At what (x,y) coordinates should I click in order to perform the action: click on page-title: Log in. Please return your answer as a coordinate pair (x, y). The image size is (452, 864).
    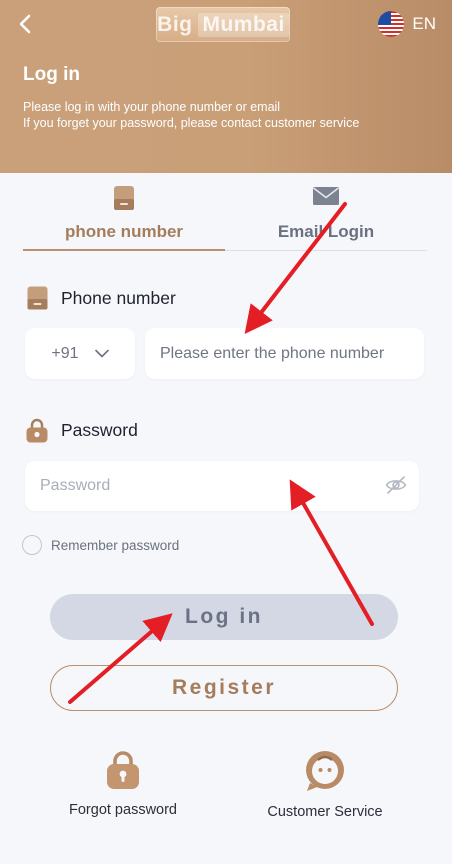
    Looking at the image, I should click on (51, 74).